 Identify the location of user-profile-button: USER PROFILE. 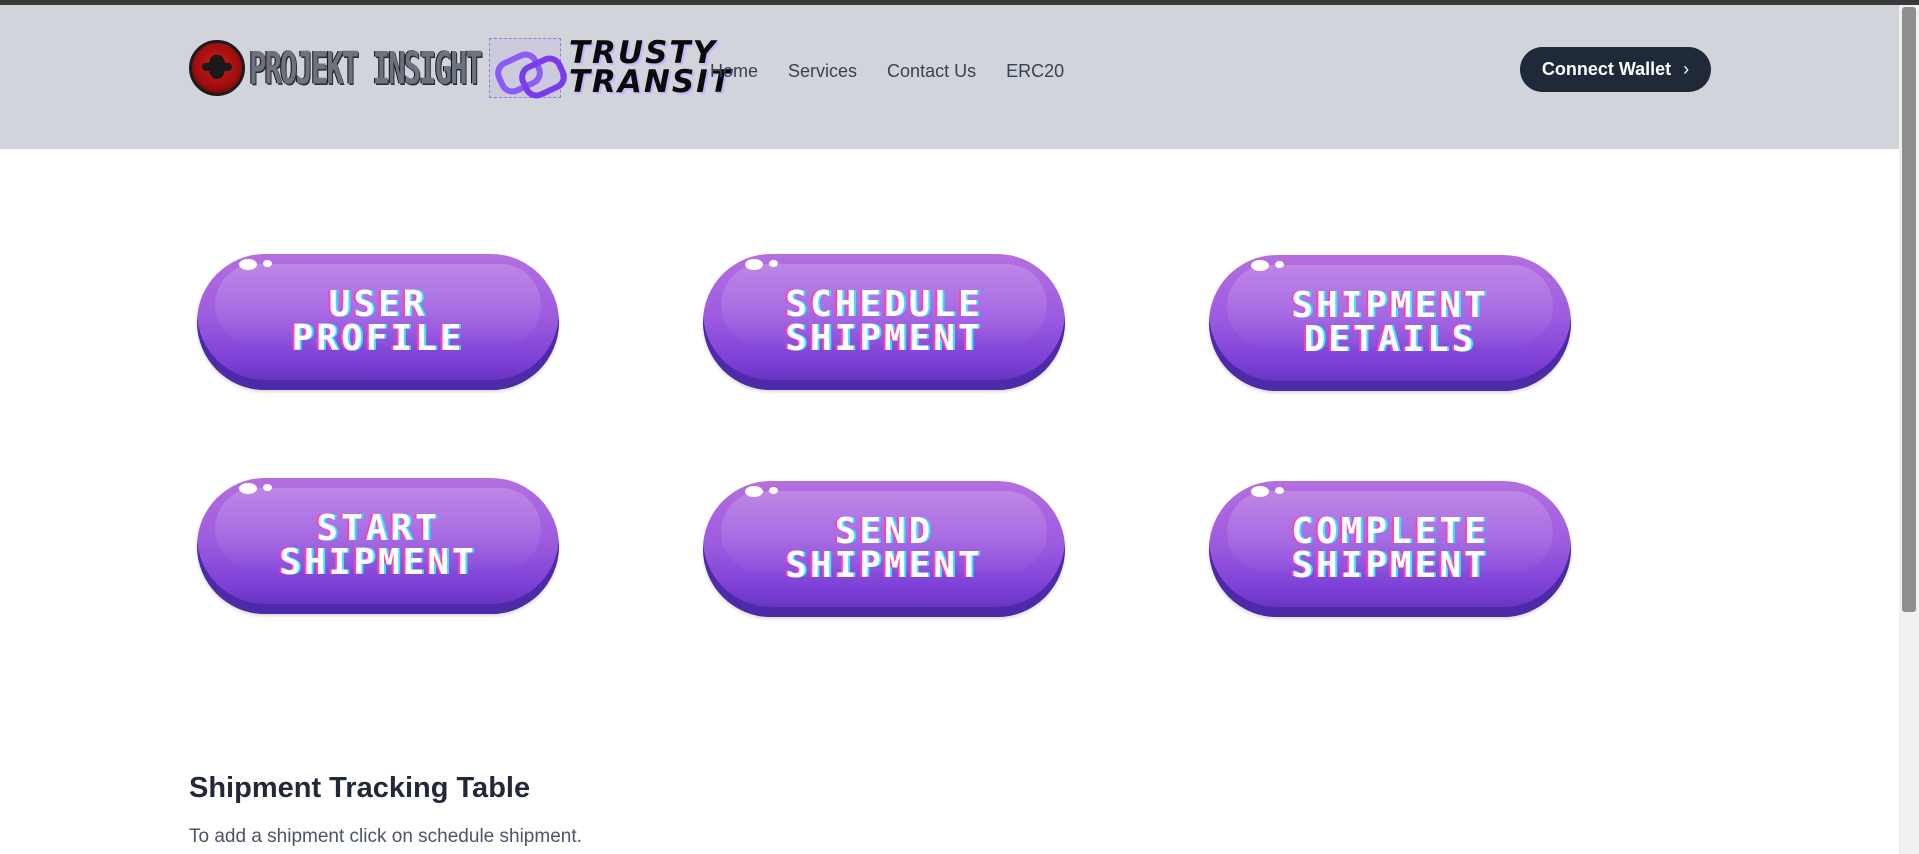
(378, 322).